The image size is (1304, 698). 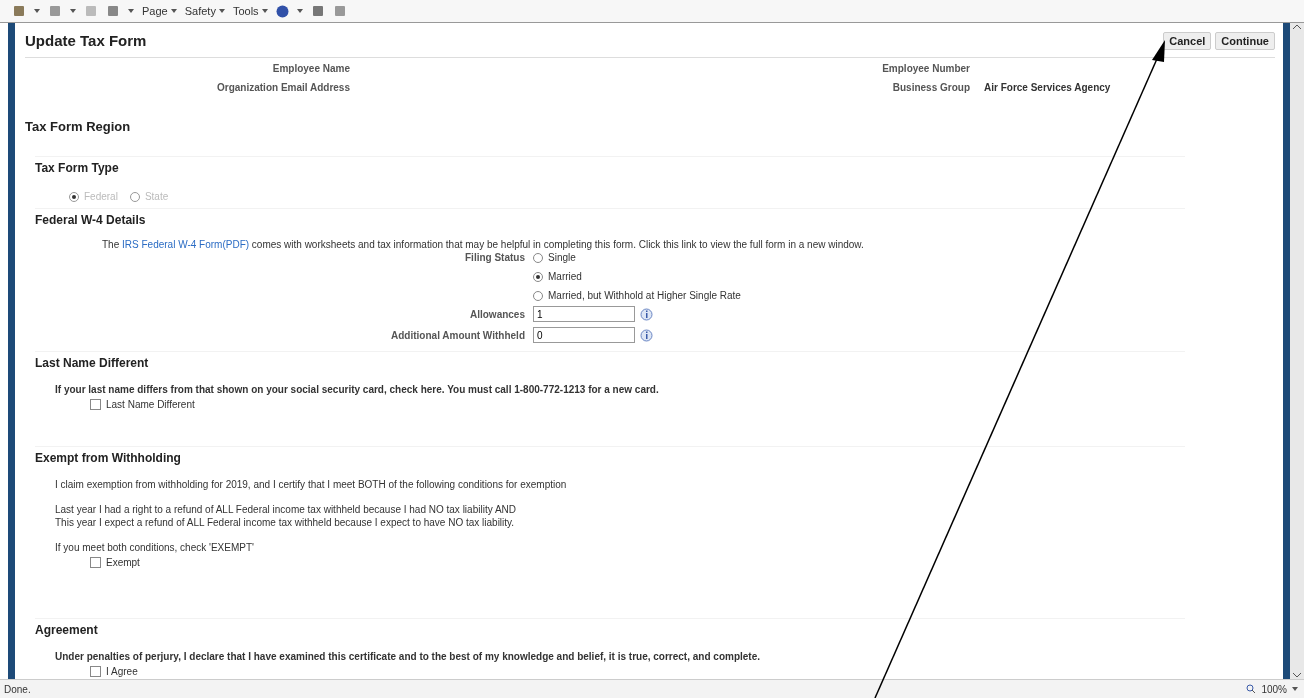 What do you see at coordinates (457, 335) in the screenshot?
I see `field-label: Additional Amount Withheld` at bounding box center [457, 335].